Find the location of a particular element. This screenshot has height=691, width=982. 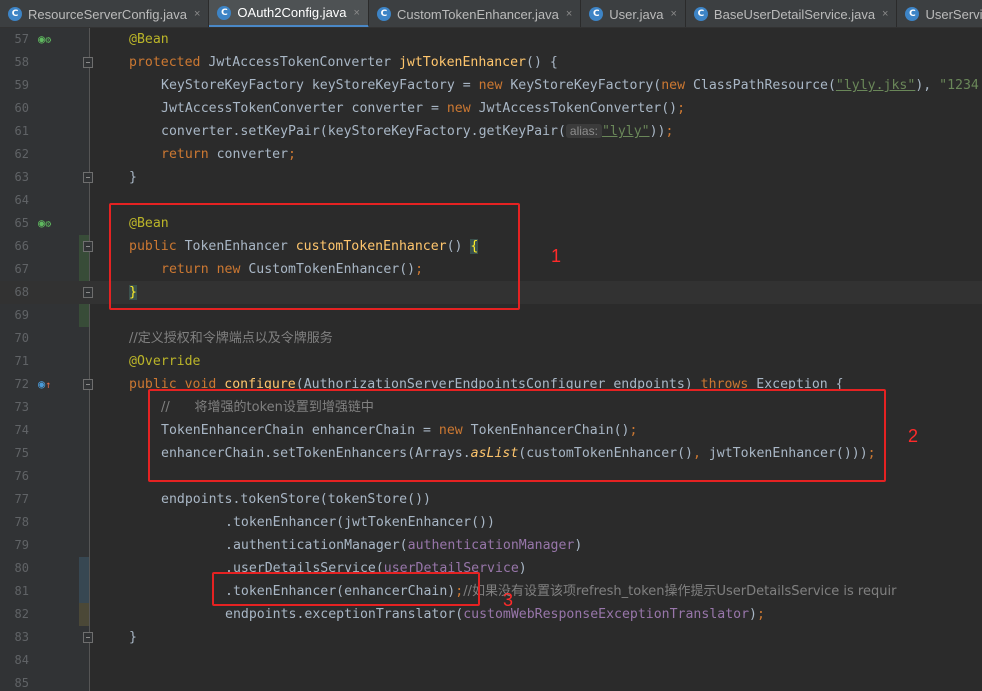

line-number: 66 is located at coordinates (21, 246).